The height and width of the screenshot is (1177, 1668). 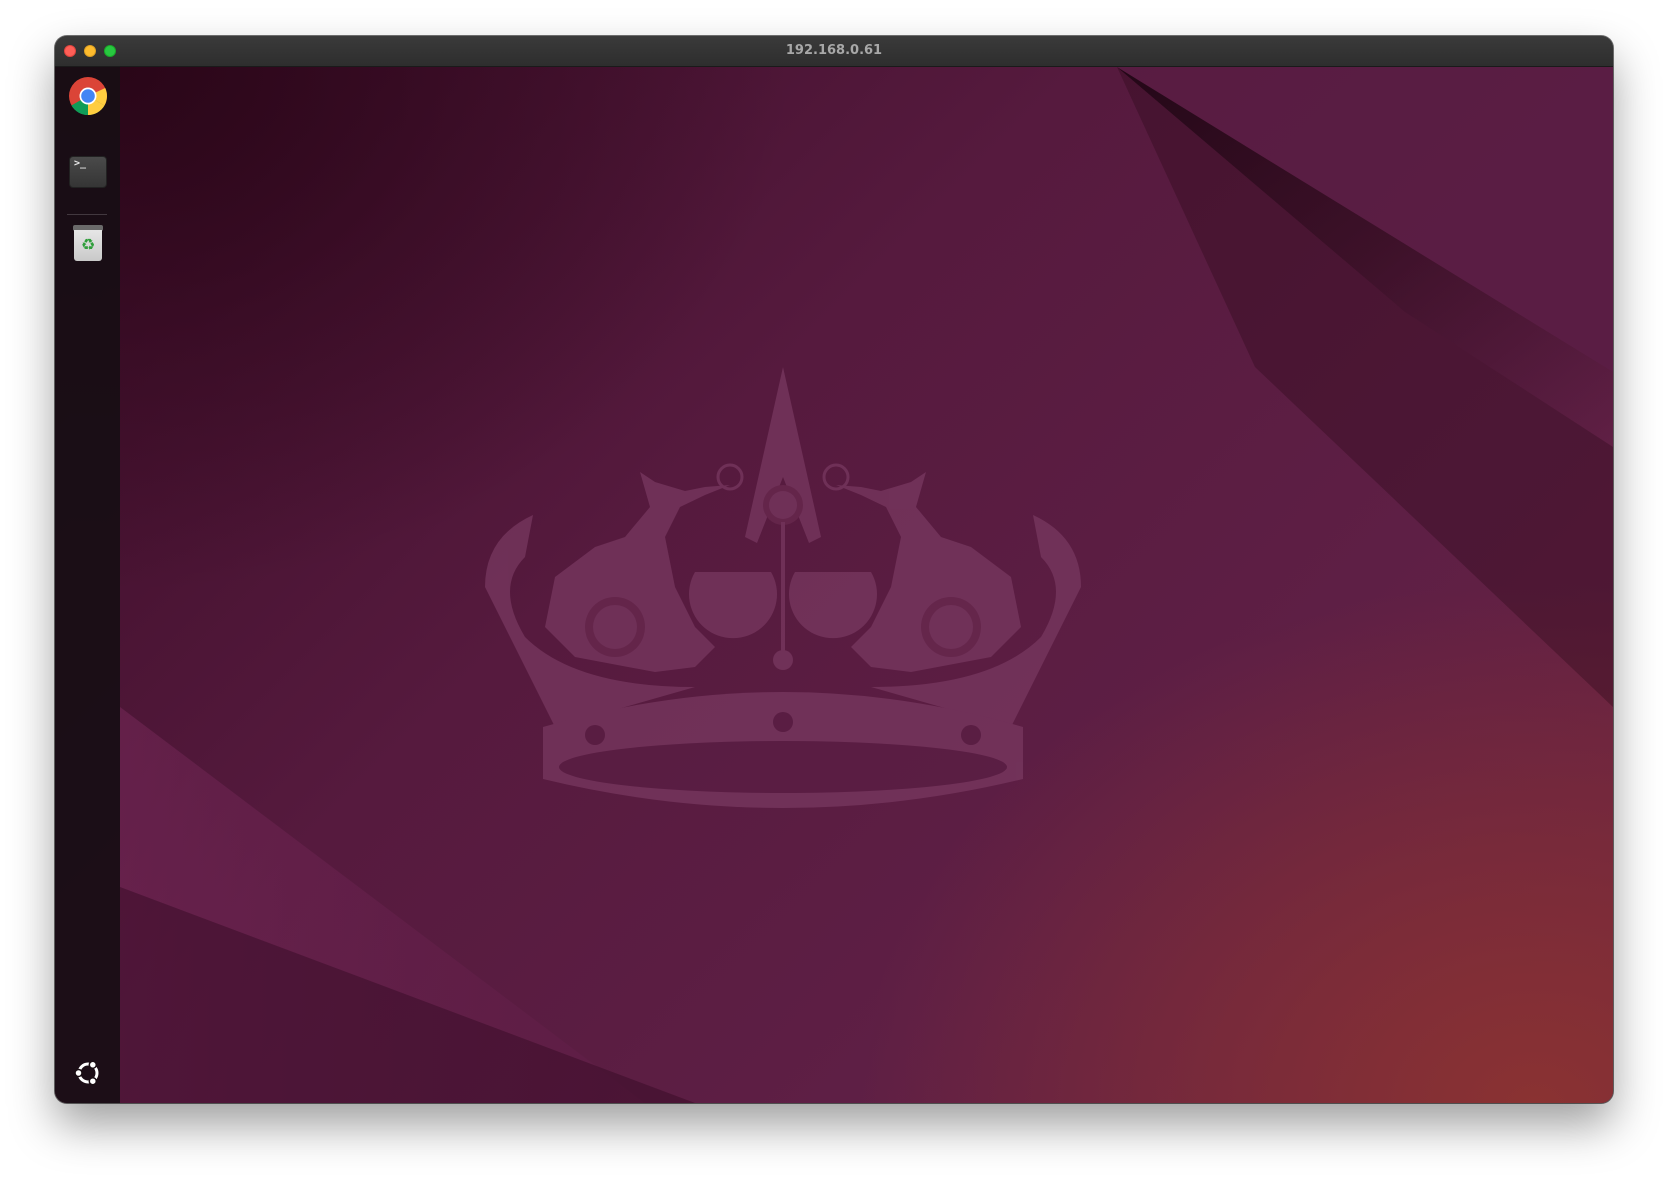 I want to click on ubuntu-logo-icon, so click(x=86, y=1073).